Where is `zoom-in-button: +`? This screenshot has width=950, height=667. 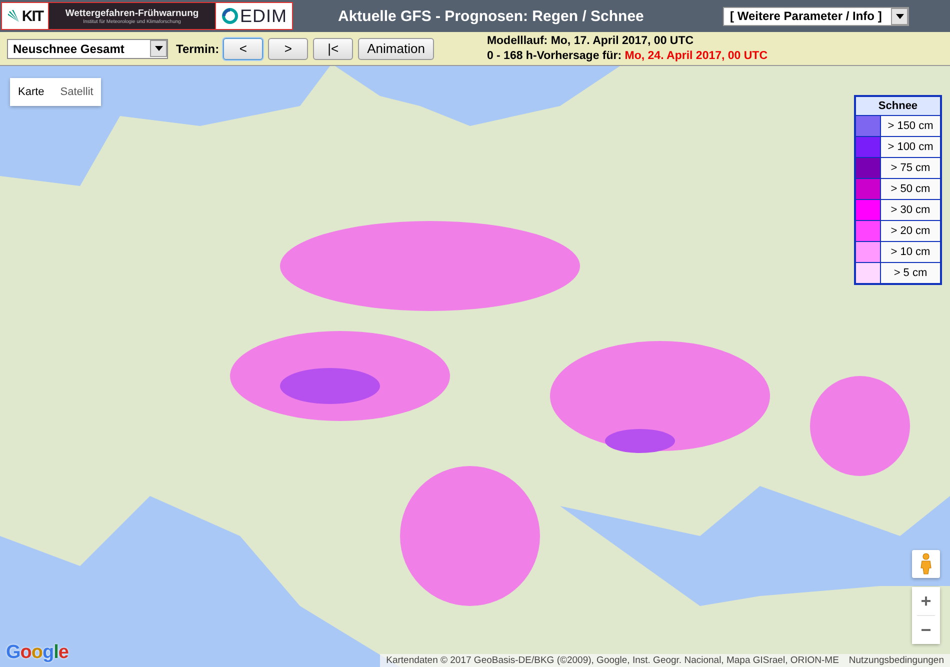 zoom-in-button: + is located at coordinates (926, 601).